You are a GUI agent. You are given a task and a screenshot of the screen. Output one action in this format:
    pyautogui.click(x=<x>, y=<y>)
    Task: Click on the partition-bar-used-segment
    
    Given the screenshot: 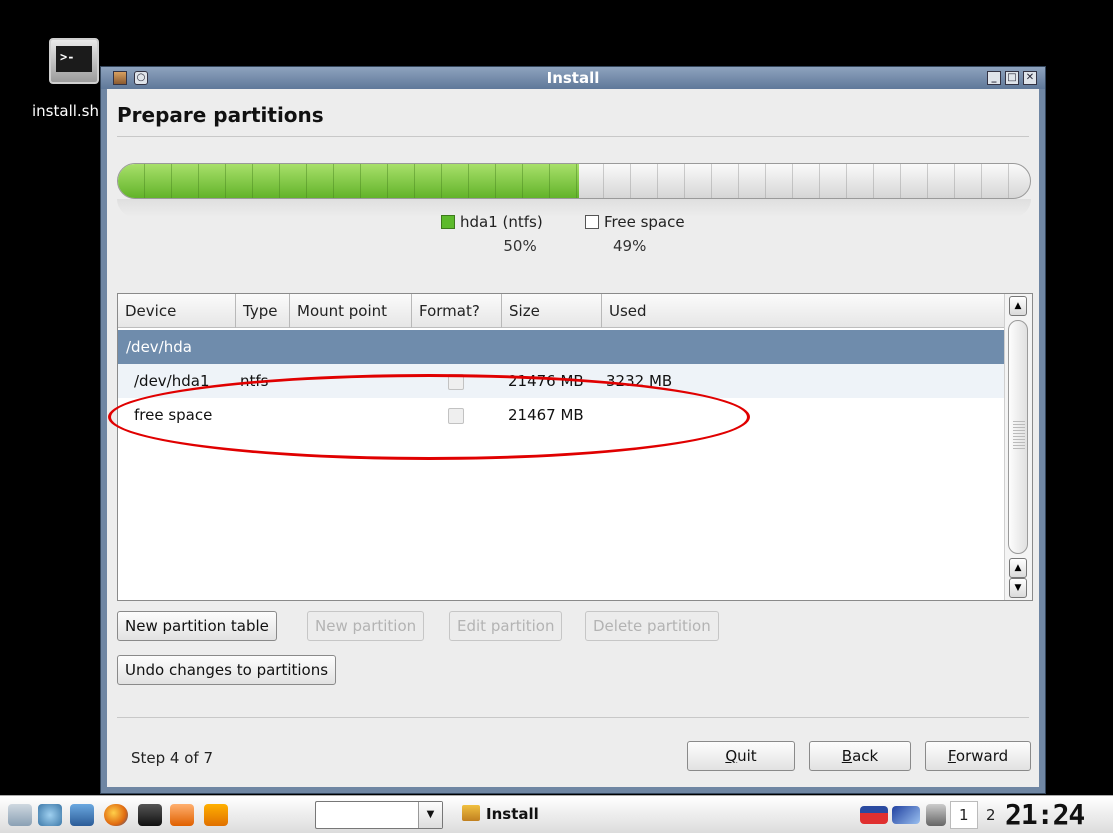 What is the action you would take?
    pyautogui.click(x=348, y=181)
    